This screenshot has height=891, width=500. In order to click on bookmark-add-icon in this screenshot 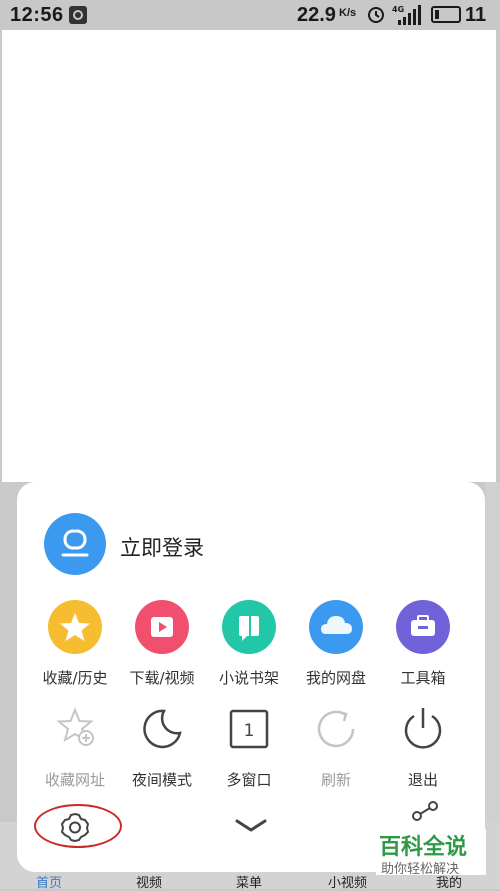, I will do `click(75, 729)`.